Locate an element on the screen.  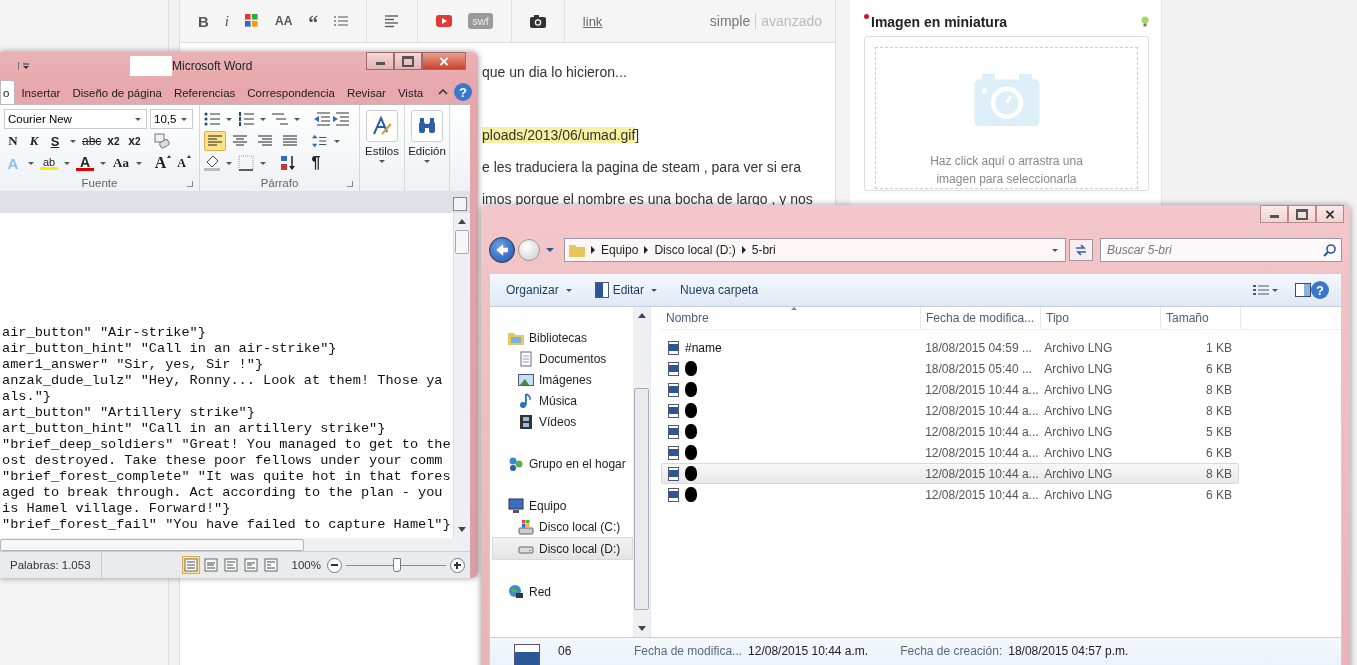
breadcrumb: Equipo is located at coordinates (620, 250).